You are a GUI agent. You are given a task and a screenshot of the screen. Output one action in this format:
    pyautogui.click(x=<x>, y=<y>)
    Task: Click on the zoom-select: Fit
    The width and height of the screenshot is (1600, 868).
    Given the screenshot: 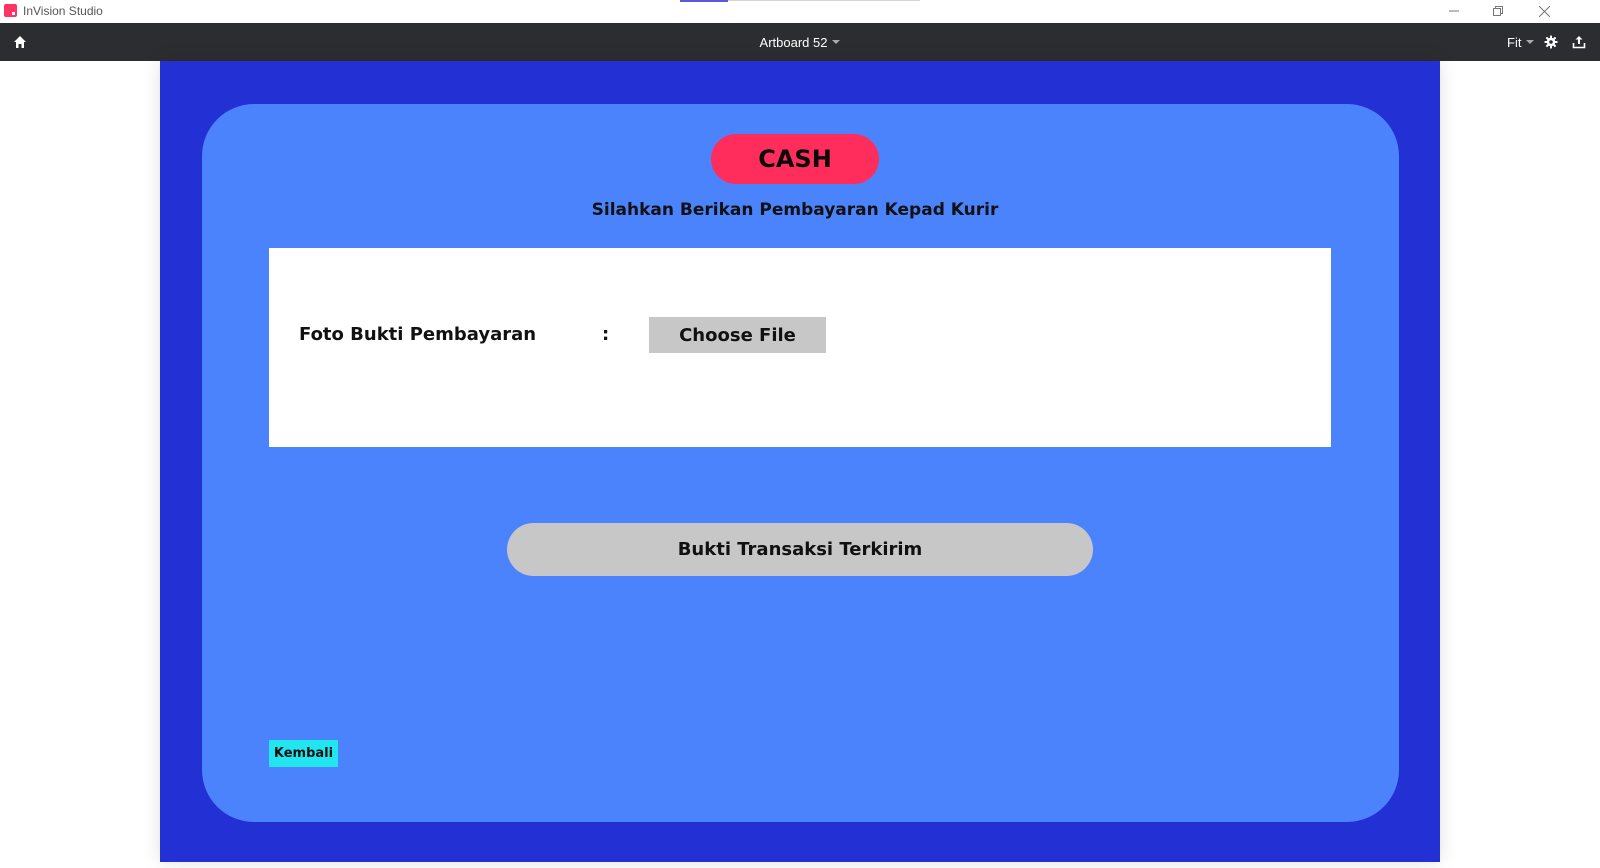 What is the action you would take?
    pyautogui.click(x=1521, y=42)
    